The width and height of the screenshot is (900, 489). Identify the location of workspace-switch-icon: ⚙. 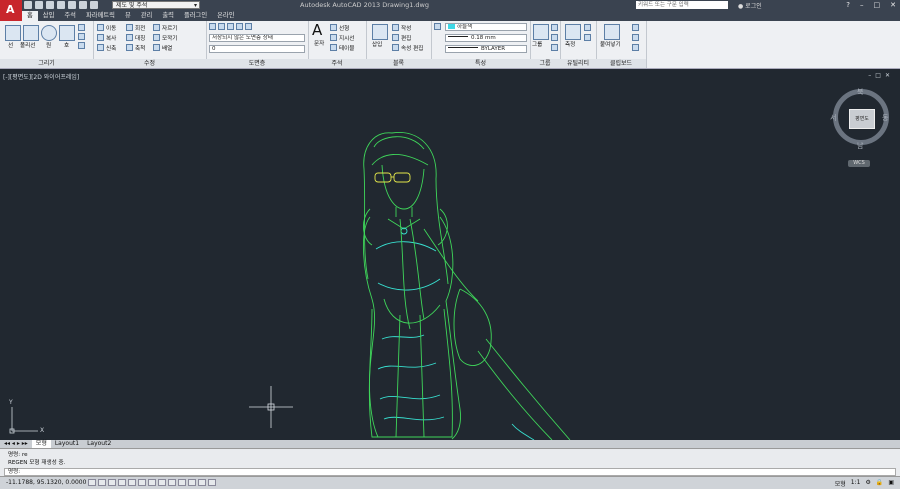
(867, 483).